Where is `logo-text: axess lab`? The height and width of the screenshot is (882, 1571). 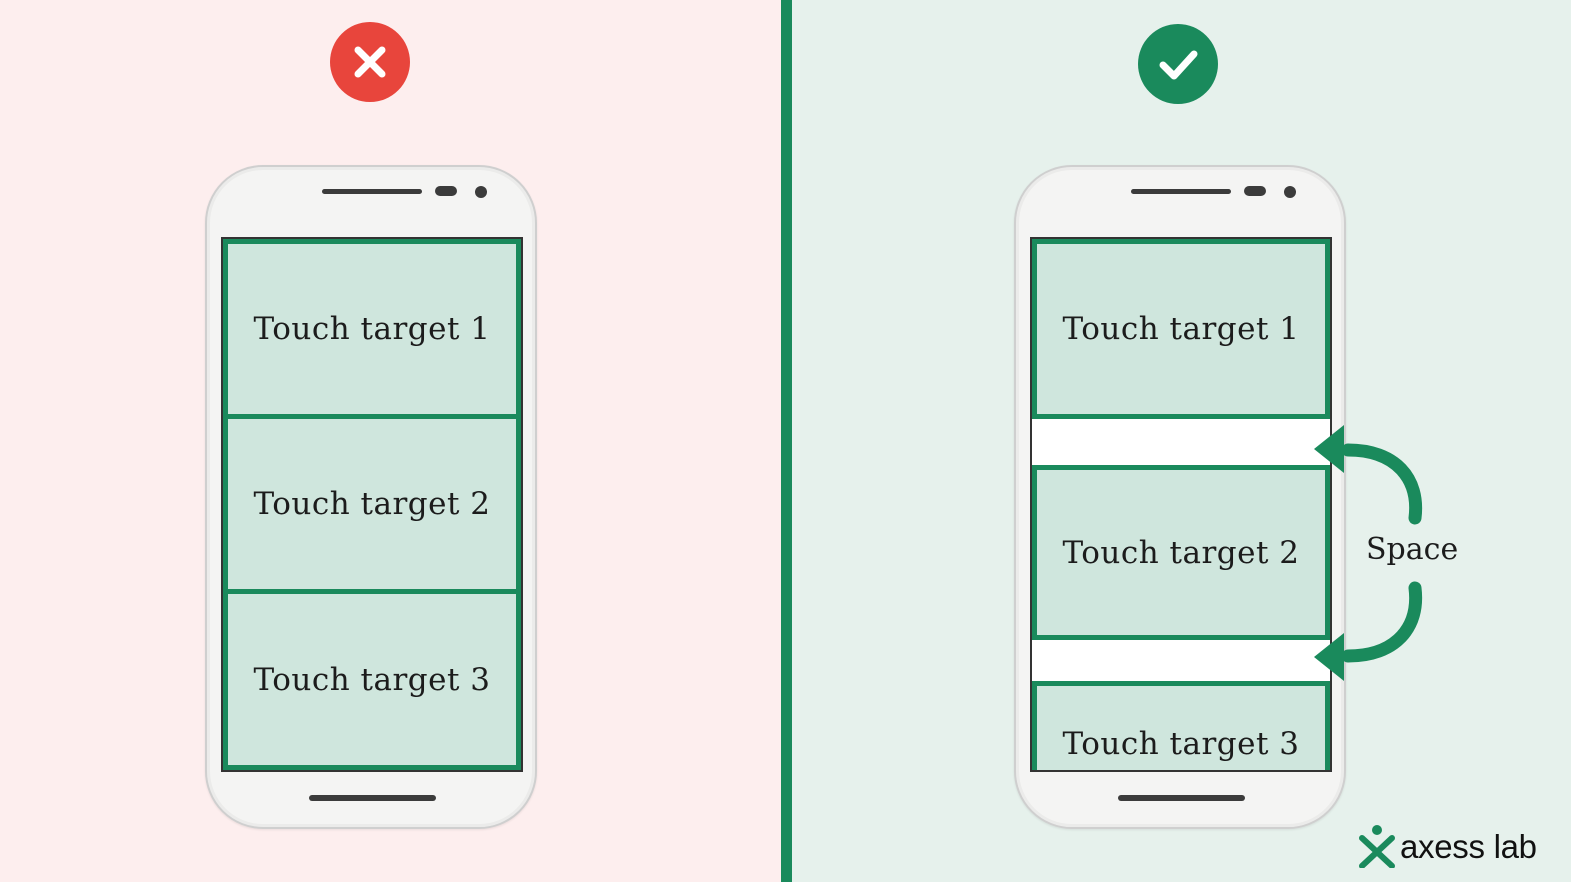
logo-text: axess lab is located at coordinates (1468, 846).